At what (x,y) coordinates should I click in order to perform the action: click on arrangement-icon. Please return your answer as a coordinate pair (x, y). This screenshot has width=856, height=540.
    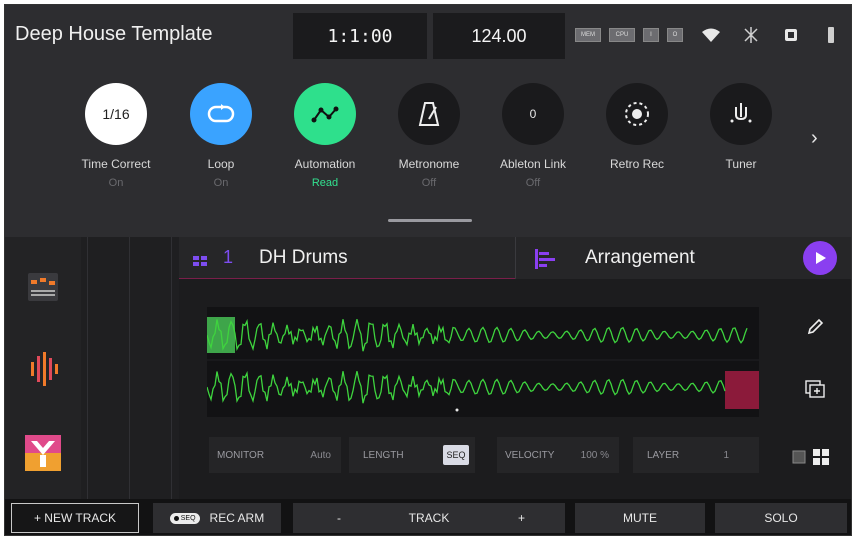
    Looking at the image, I should click on (547, 261).